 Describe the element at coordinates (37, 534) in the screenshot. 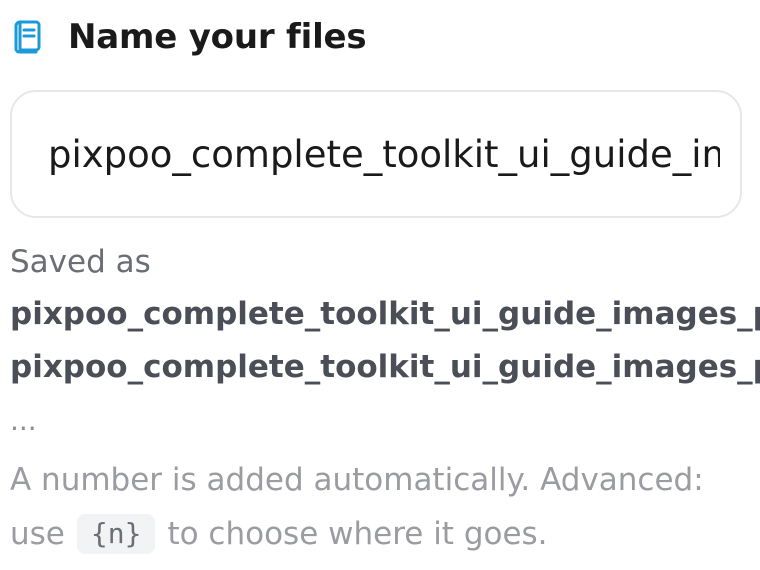

I see `help-text-prefix: use` at that location.